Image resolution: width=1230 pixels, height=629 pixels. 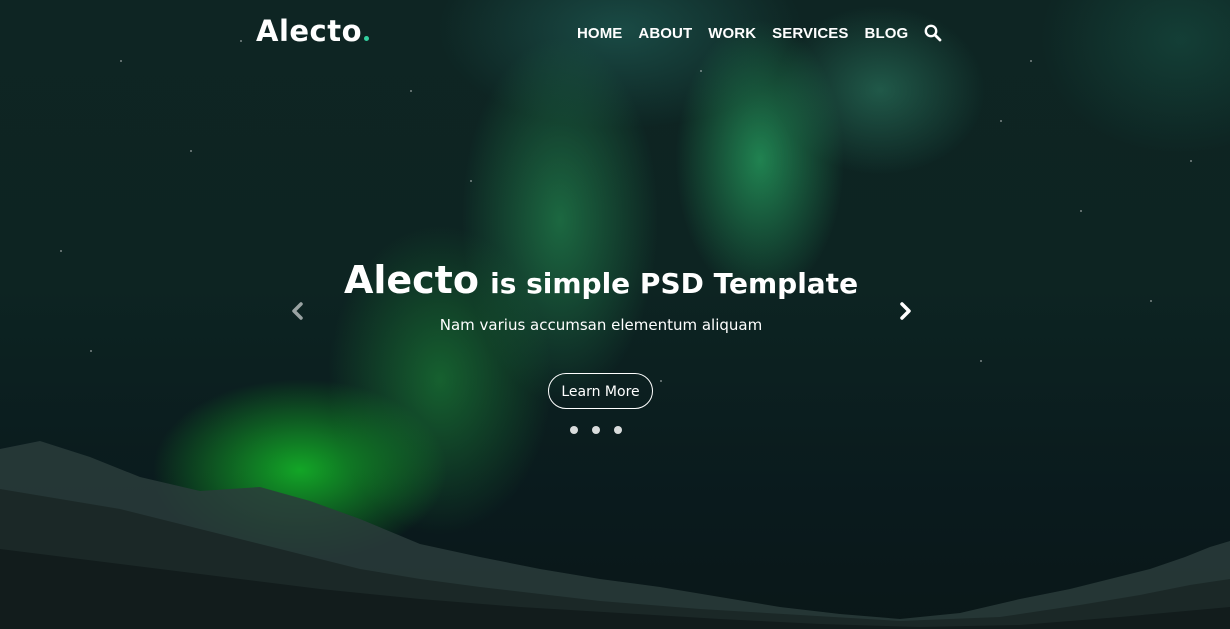 What do you see at coordinates (599, 33) in the screenshot?
I see `nav-item-home: HOME` at bounding box center [599, 33].